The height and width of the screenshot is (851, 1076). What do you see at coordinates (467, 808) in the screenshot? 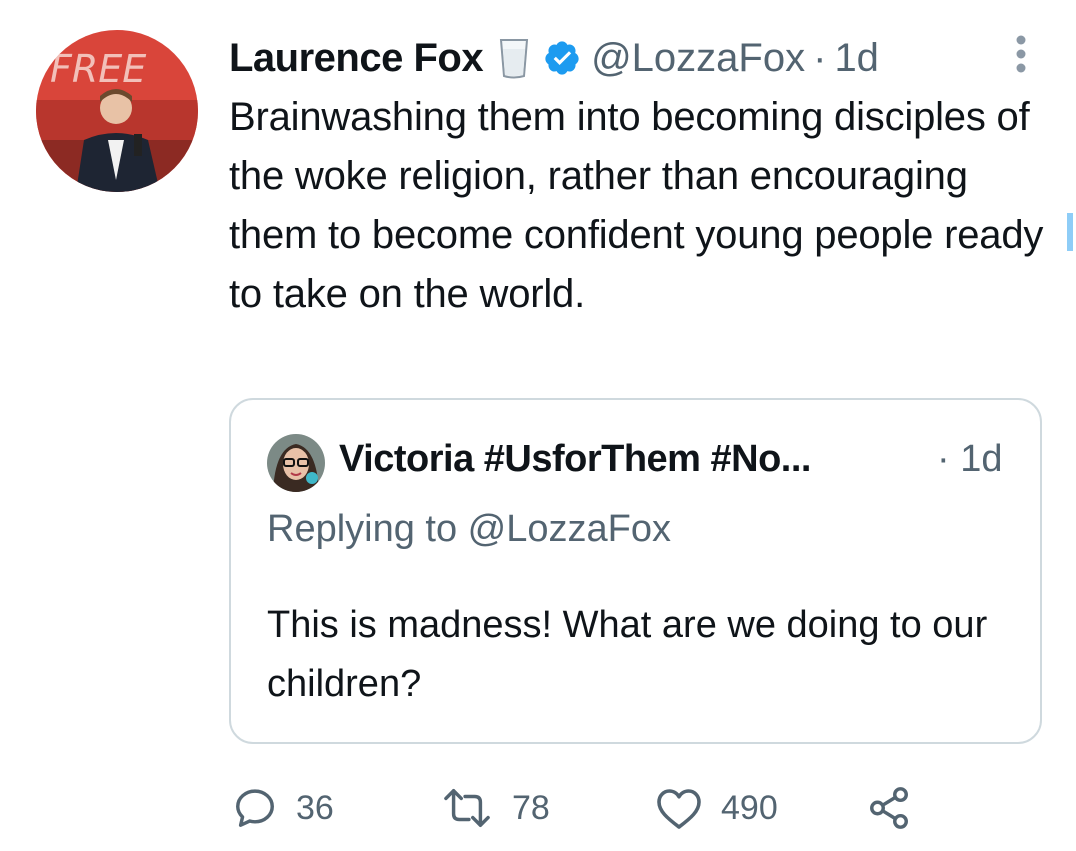
I see `retweet-icon` at bounding box center [467, 808].